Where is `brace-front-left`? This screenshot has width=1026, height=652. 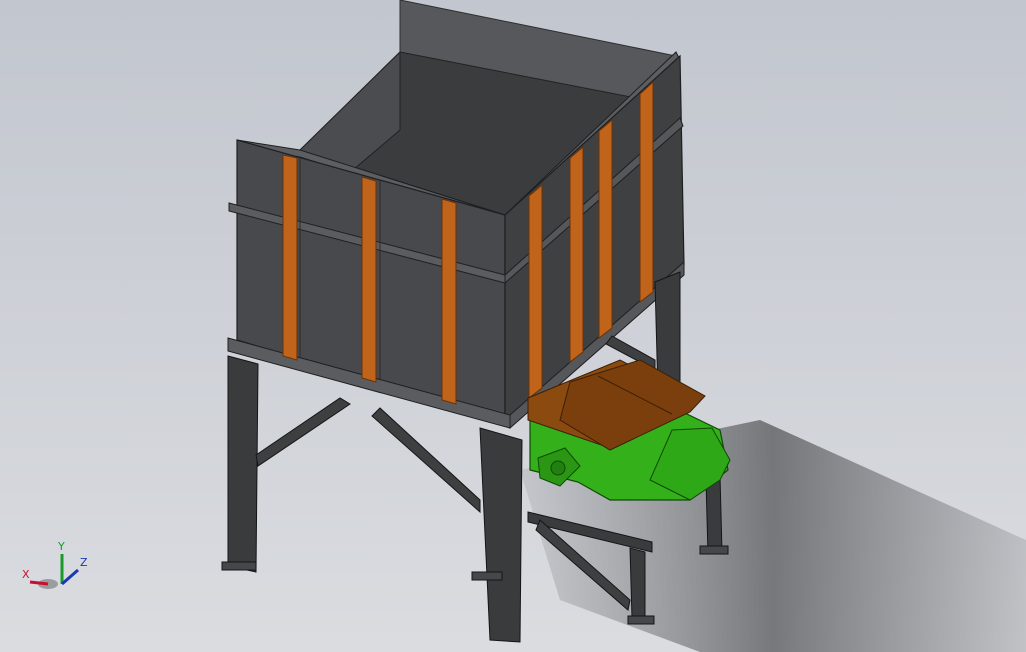 brace-front-left is located at coordinates (303, 432).